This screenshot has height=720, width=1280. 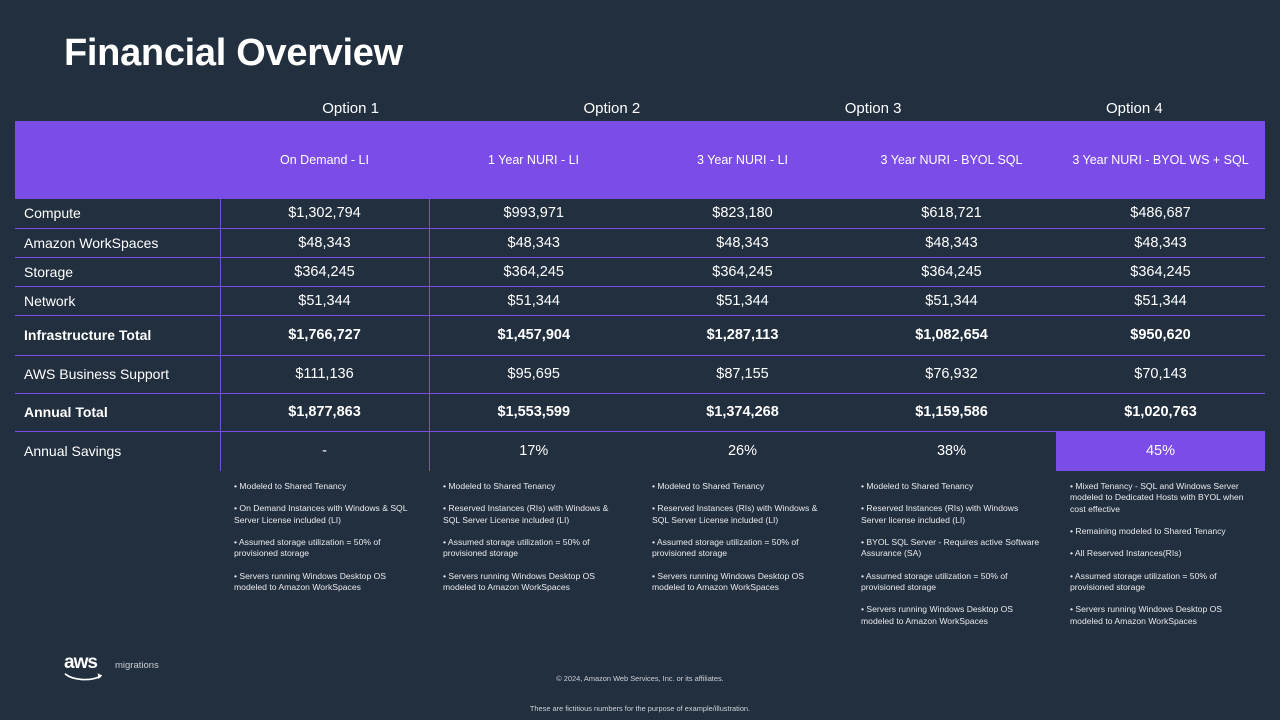 What do you see at coordinates (1160, 213) in the screenshot?
I see `cell-value: $486,687` at bounding box center [1160, 213].